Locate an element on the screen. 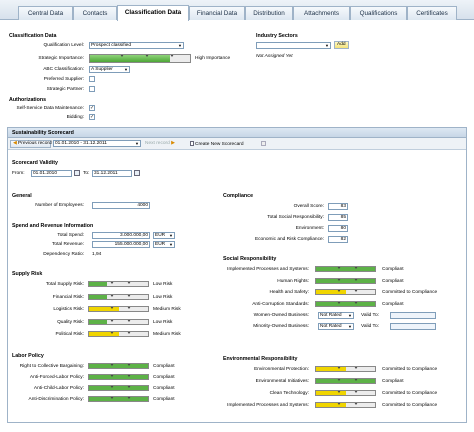 The image size is (474, 432). strategic-partner-checkbox is located at coordinates (92, 89).